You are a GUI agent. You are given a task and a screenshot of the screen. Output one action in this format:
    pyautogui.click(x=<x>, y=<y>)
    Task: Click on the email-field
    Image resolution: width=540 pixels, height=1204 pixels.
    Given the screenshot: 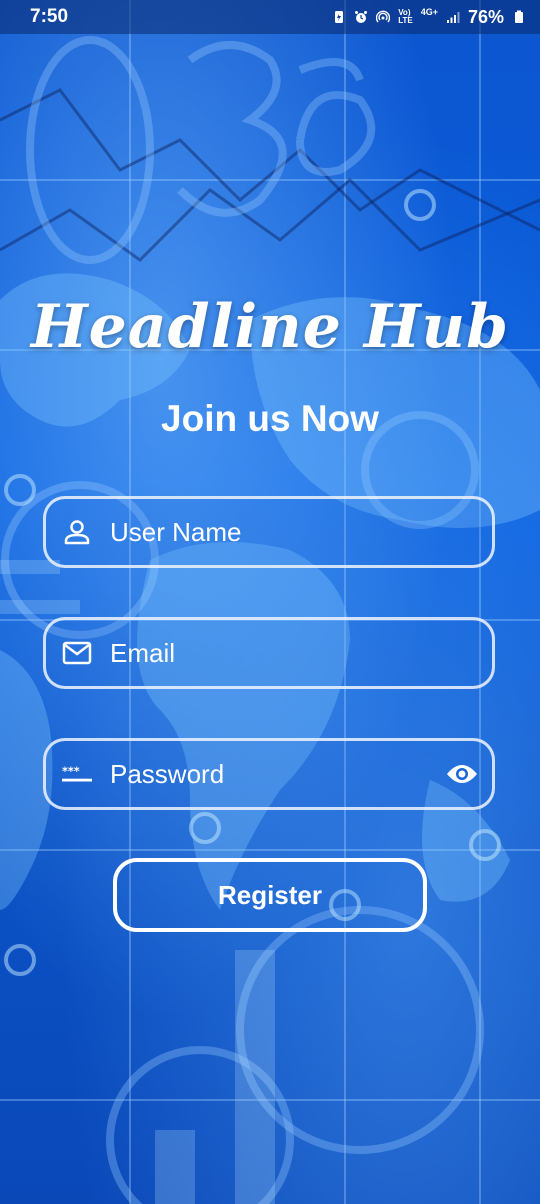 What is the action you would take?
    pyautogui.click(x=269, y=653)
    